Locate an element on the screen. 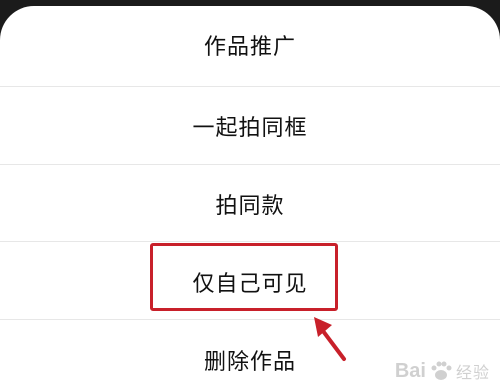 The image size is (500, 391). menu-item-label: 一起拍同框 is located at coordinates (250, 128).